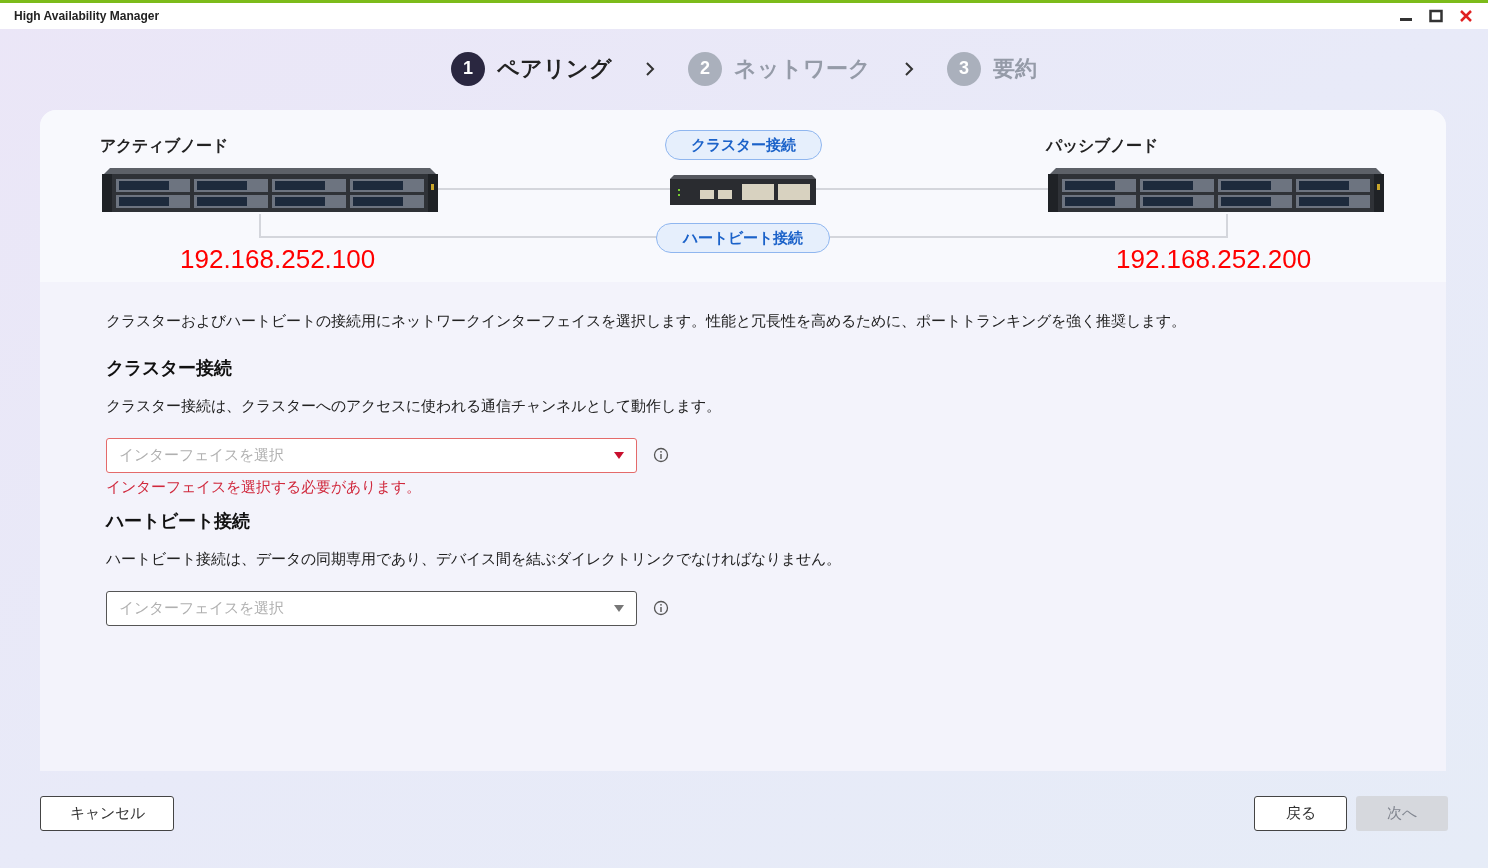 The width and height of the screenshot is (1488, 868). Describe the element at coordinates (1102, 146) in the screenshot. I see `node-label: パッシブノード` at that location.